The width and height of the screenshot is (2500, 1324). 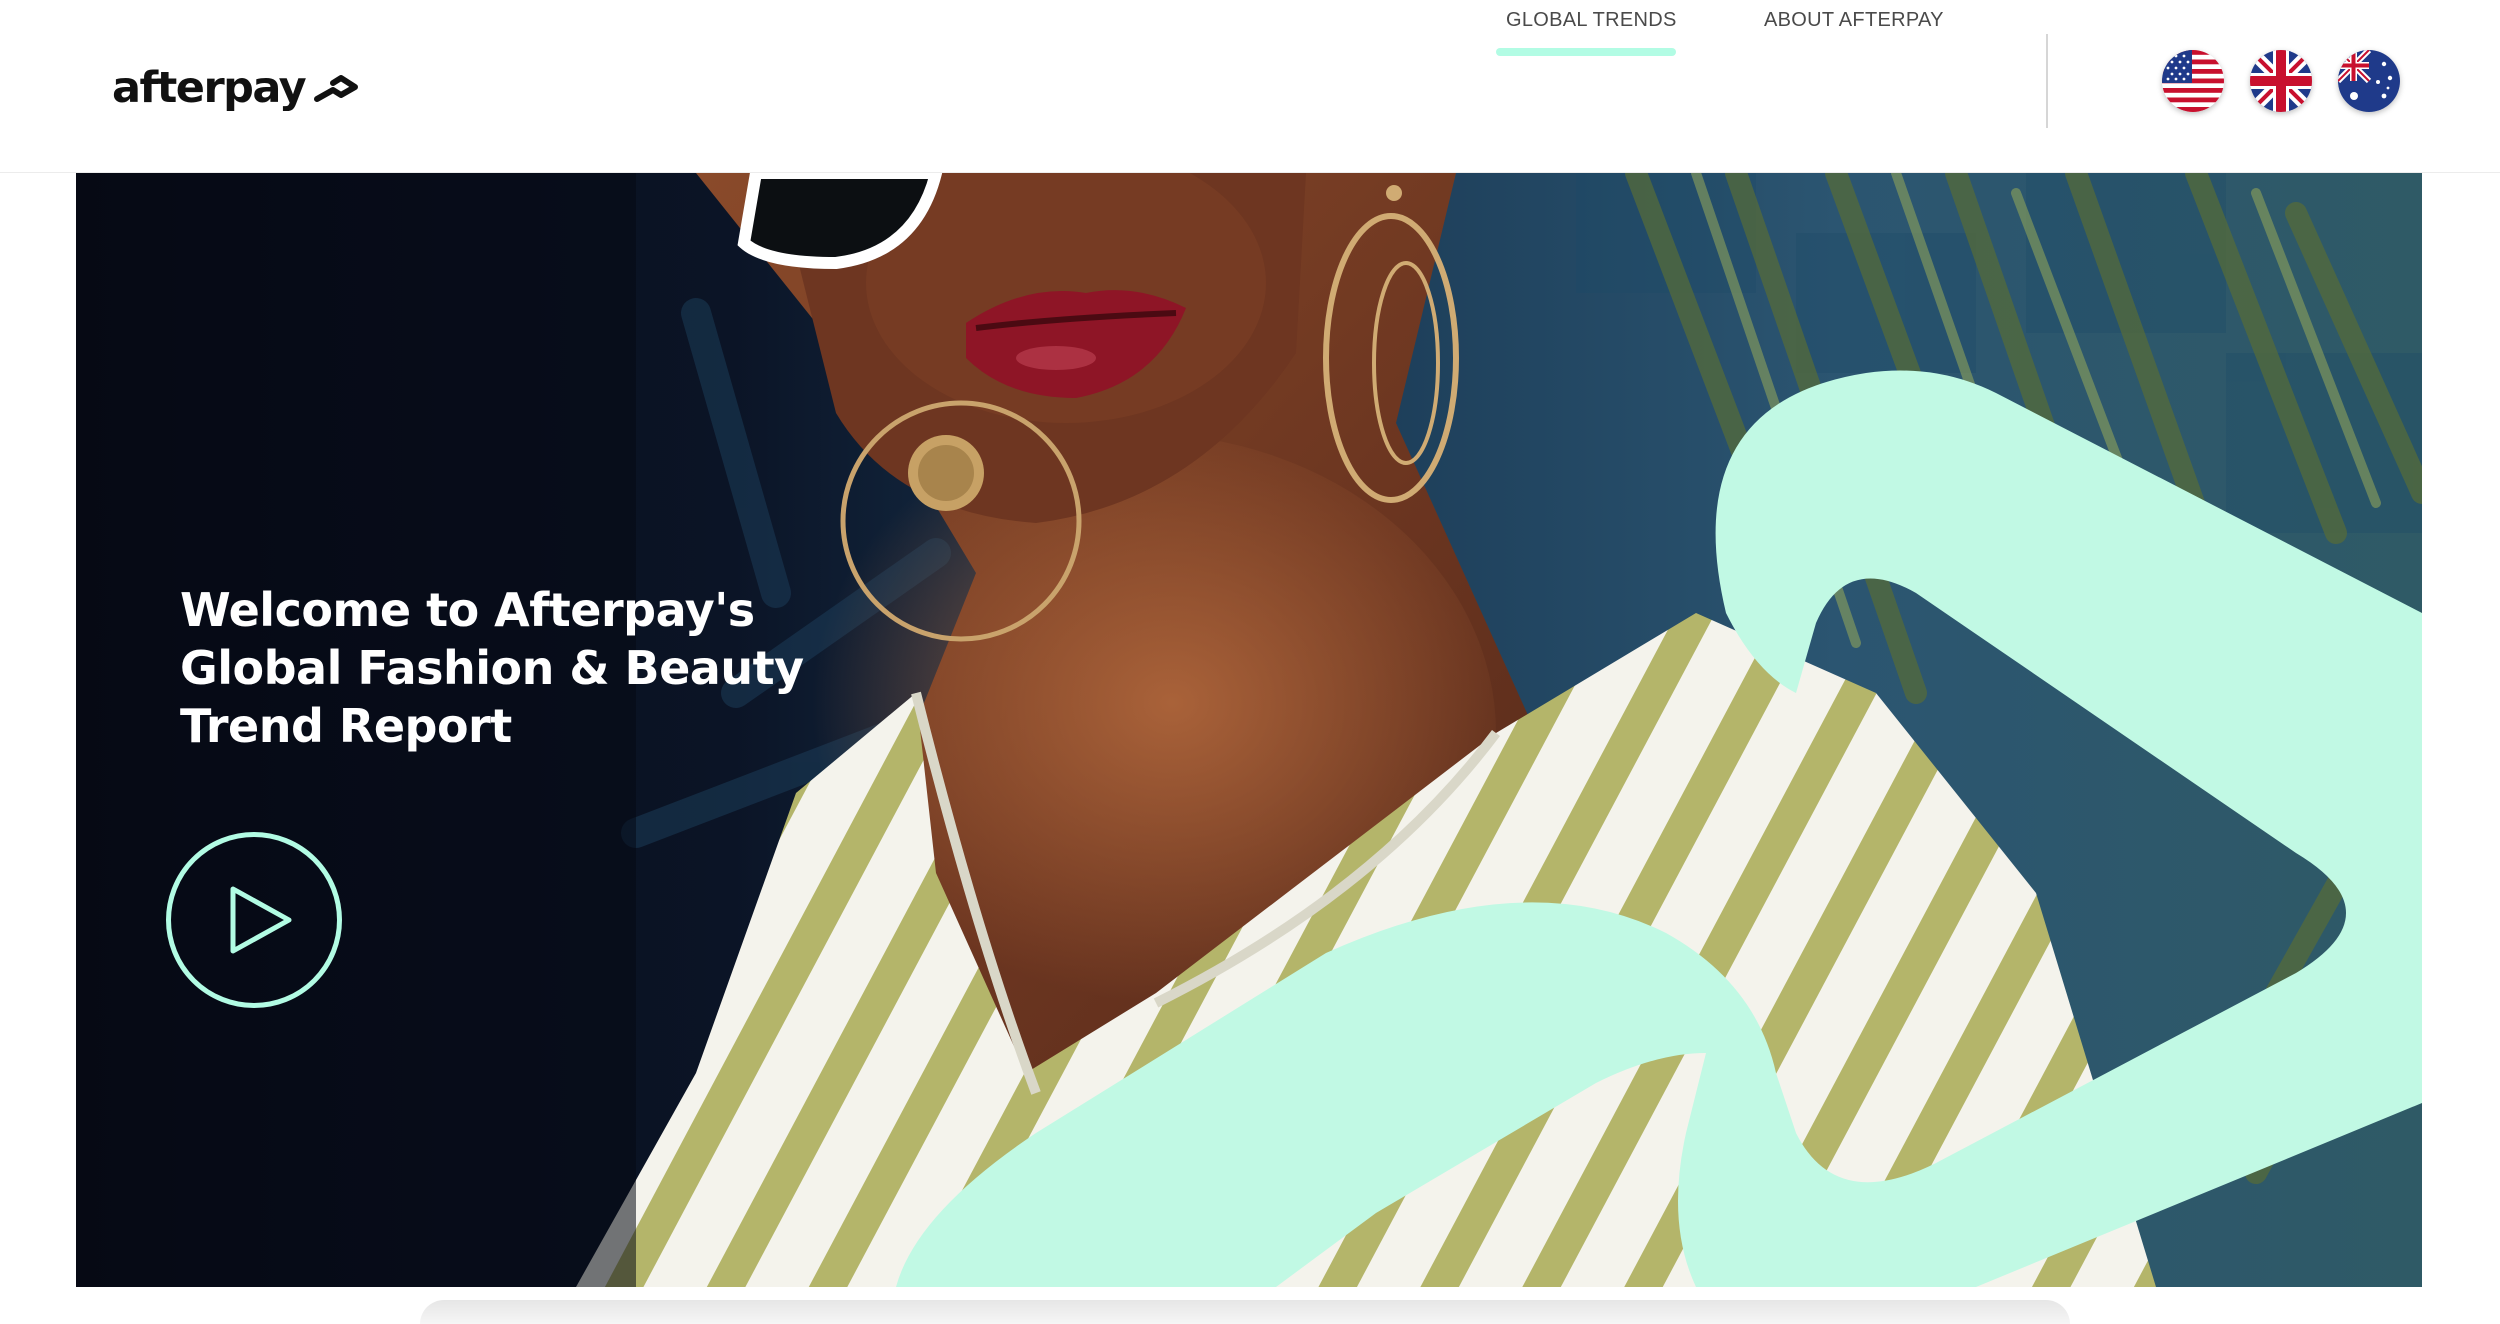 I want to click on us-flag-icon, so click(x=2193, y=81).